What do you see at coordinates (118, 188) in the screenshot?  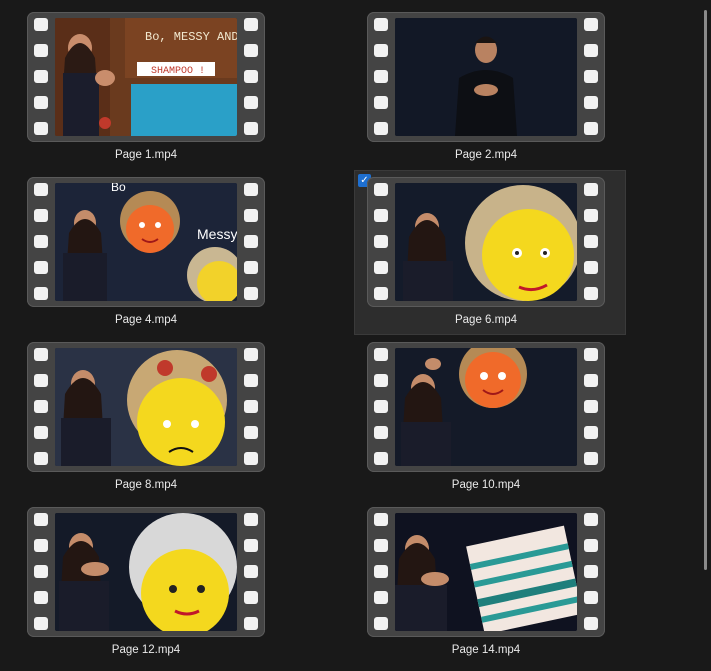 I see `svg-text: Bo` at bounding box center [118, 188].